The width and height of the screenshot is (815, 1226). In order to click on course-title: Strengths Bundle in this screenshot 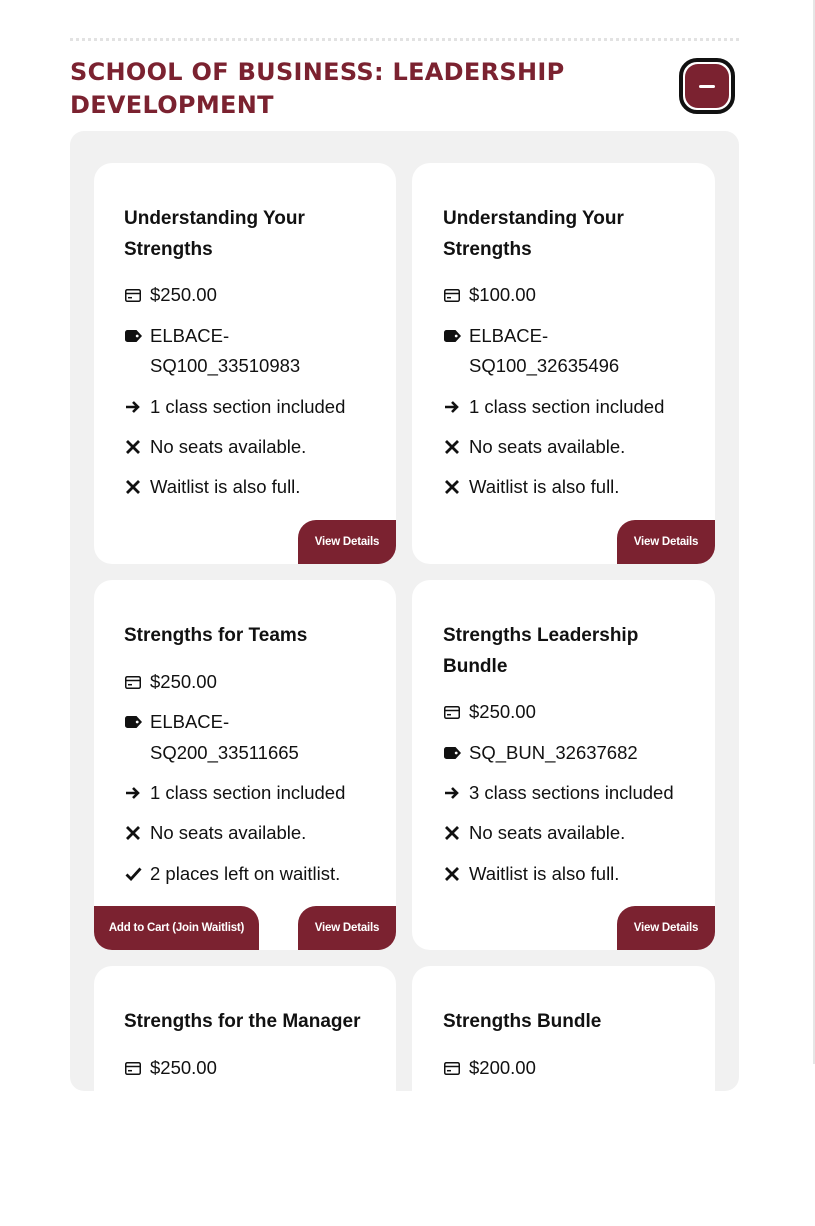, I will do `click(522, 1021)`.